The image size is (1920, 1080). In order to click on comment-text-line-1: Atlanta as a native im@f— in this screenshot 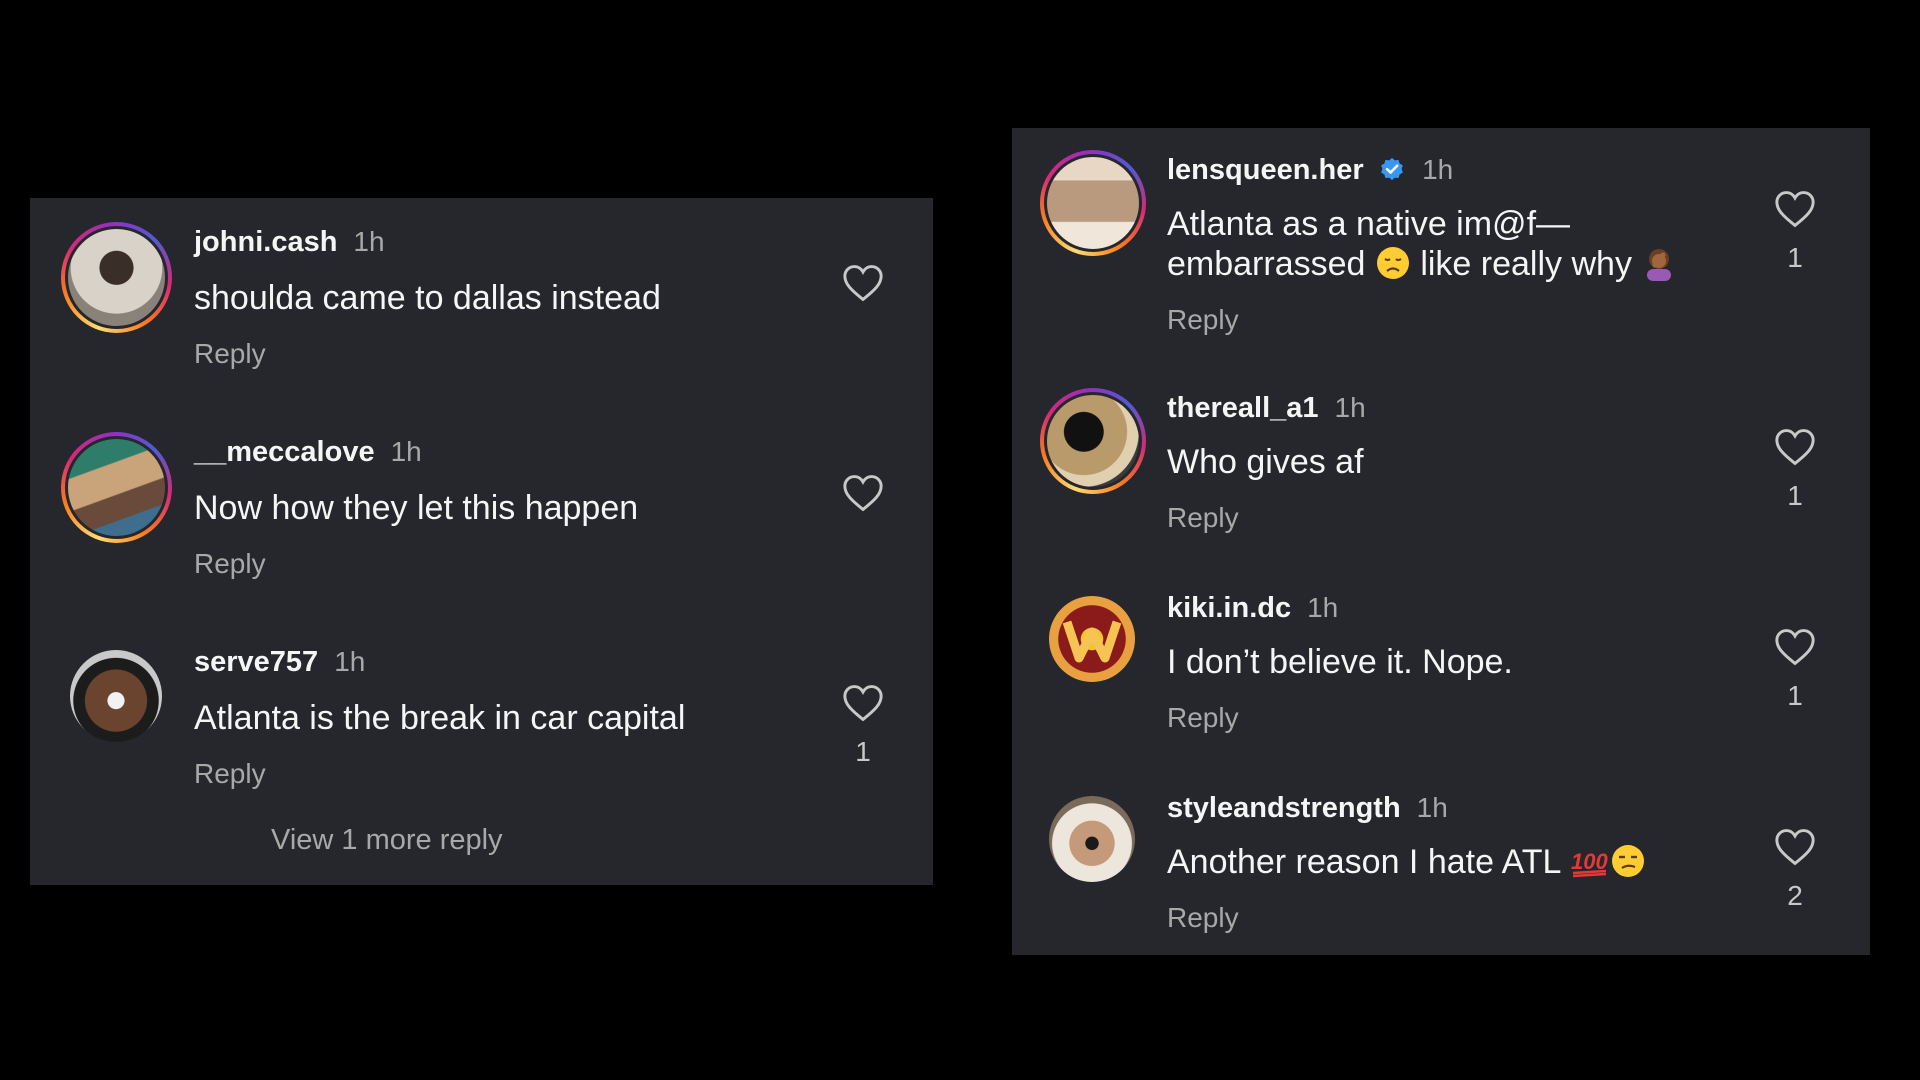, I will do `click(1369, 224)`.